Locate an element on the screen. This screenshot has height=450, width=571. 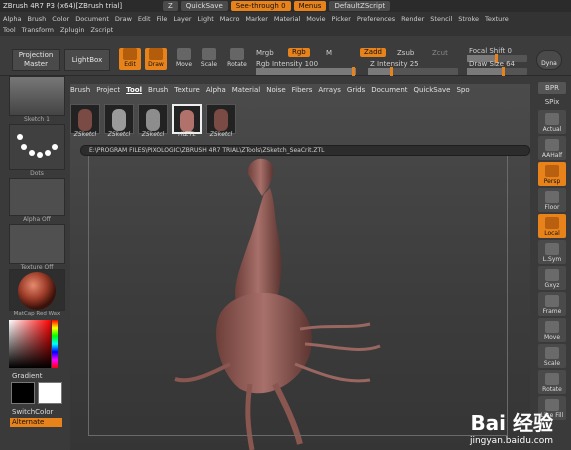
main-color-swatch is located at coordinates (23, 393).